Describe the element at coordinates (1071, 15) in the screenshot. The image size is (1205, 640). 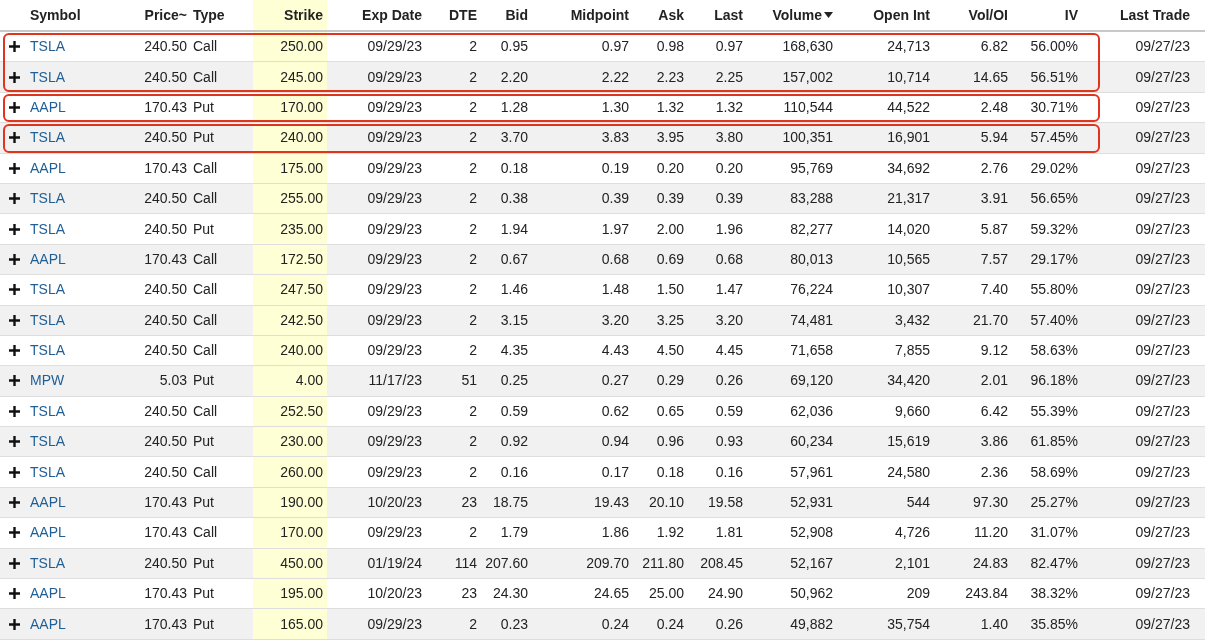
I see `column-header: IV` at that location.